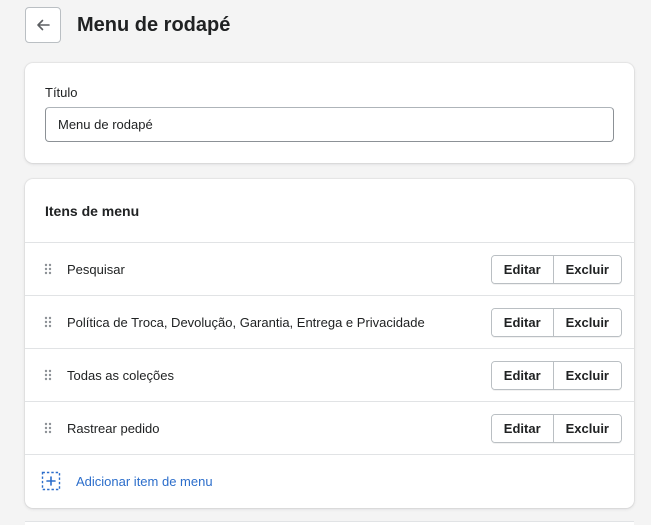 This screenshot has width=651, height=525. I want to click on menu-item-label: Todas as coleções, so click(120, 375).